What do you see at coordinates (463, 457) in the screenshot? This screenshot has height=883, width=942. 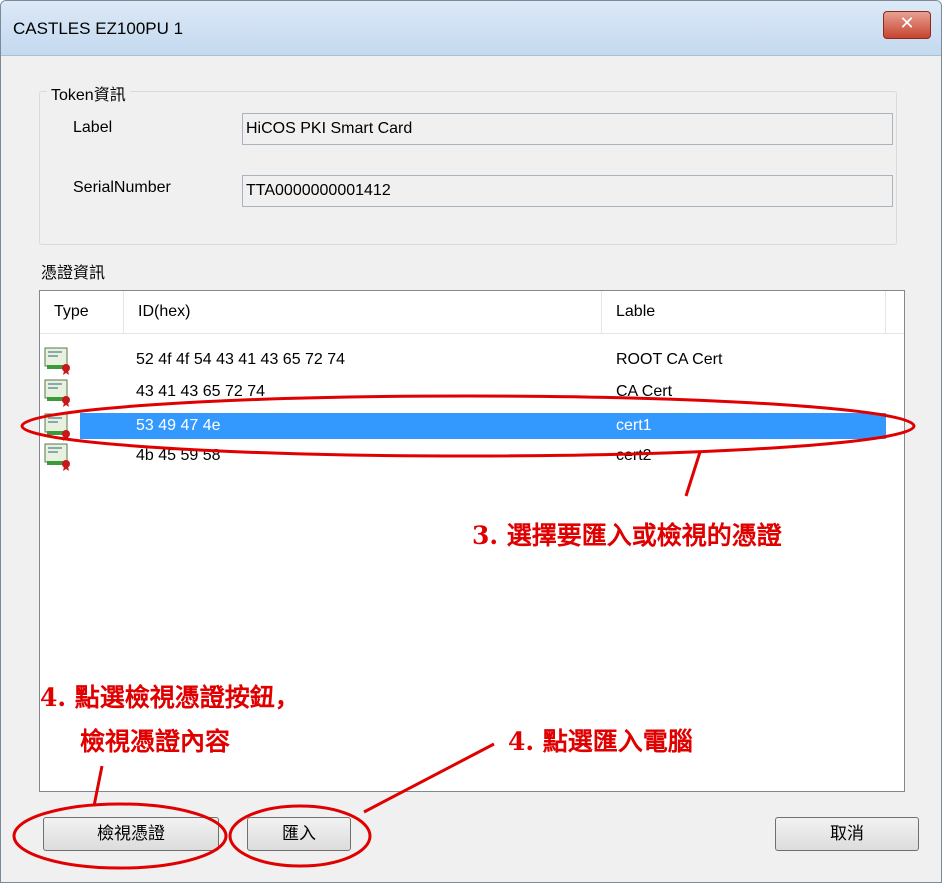 I see `cert-row-cert2: 4b 45 59 58 cert2` at bounding box center [463, 457].